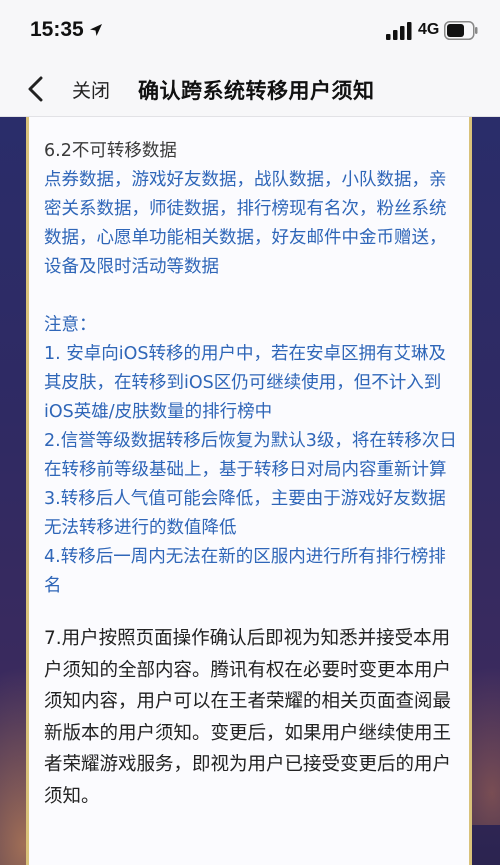  I want to click on signal-icon, so click(399, 31).